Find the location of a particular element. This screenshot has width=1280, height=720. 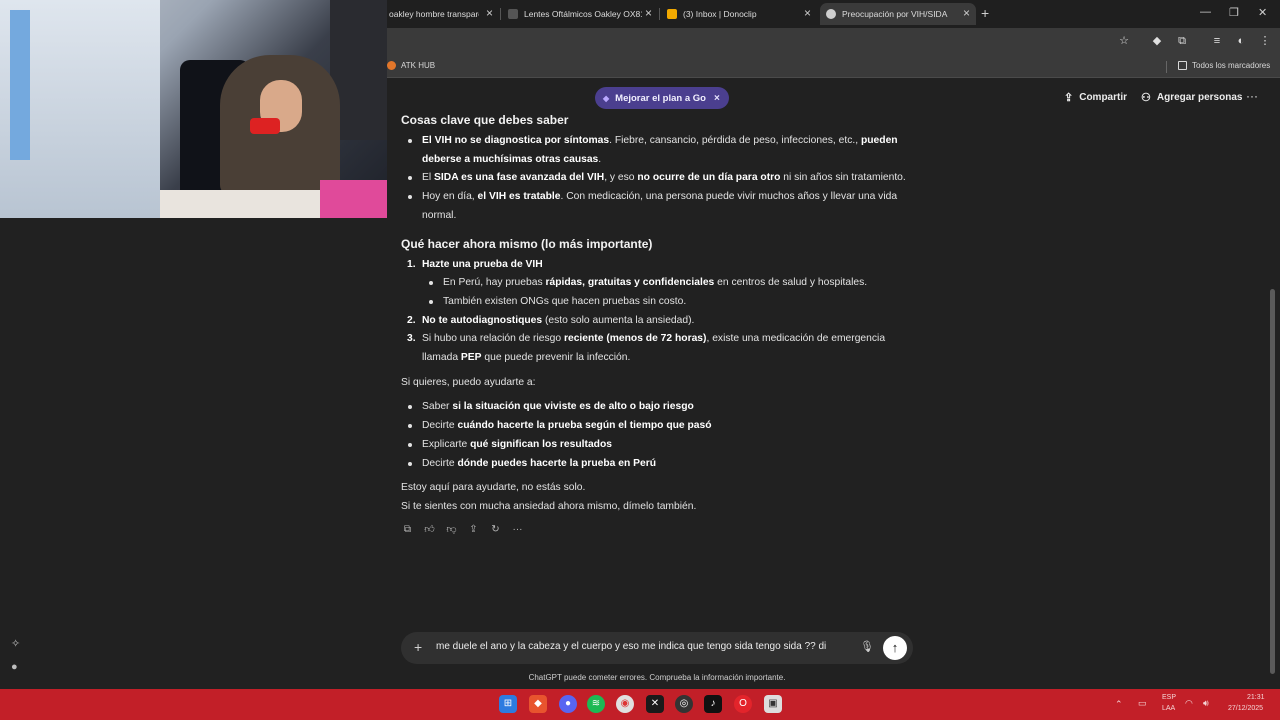

text: , y eso is located at coordinates (621, 178).